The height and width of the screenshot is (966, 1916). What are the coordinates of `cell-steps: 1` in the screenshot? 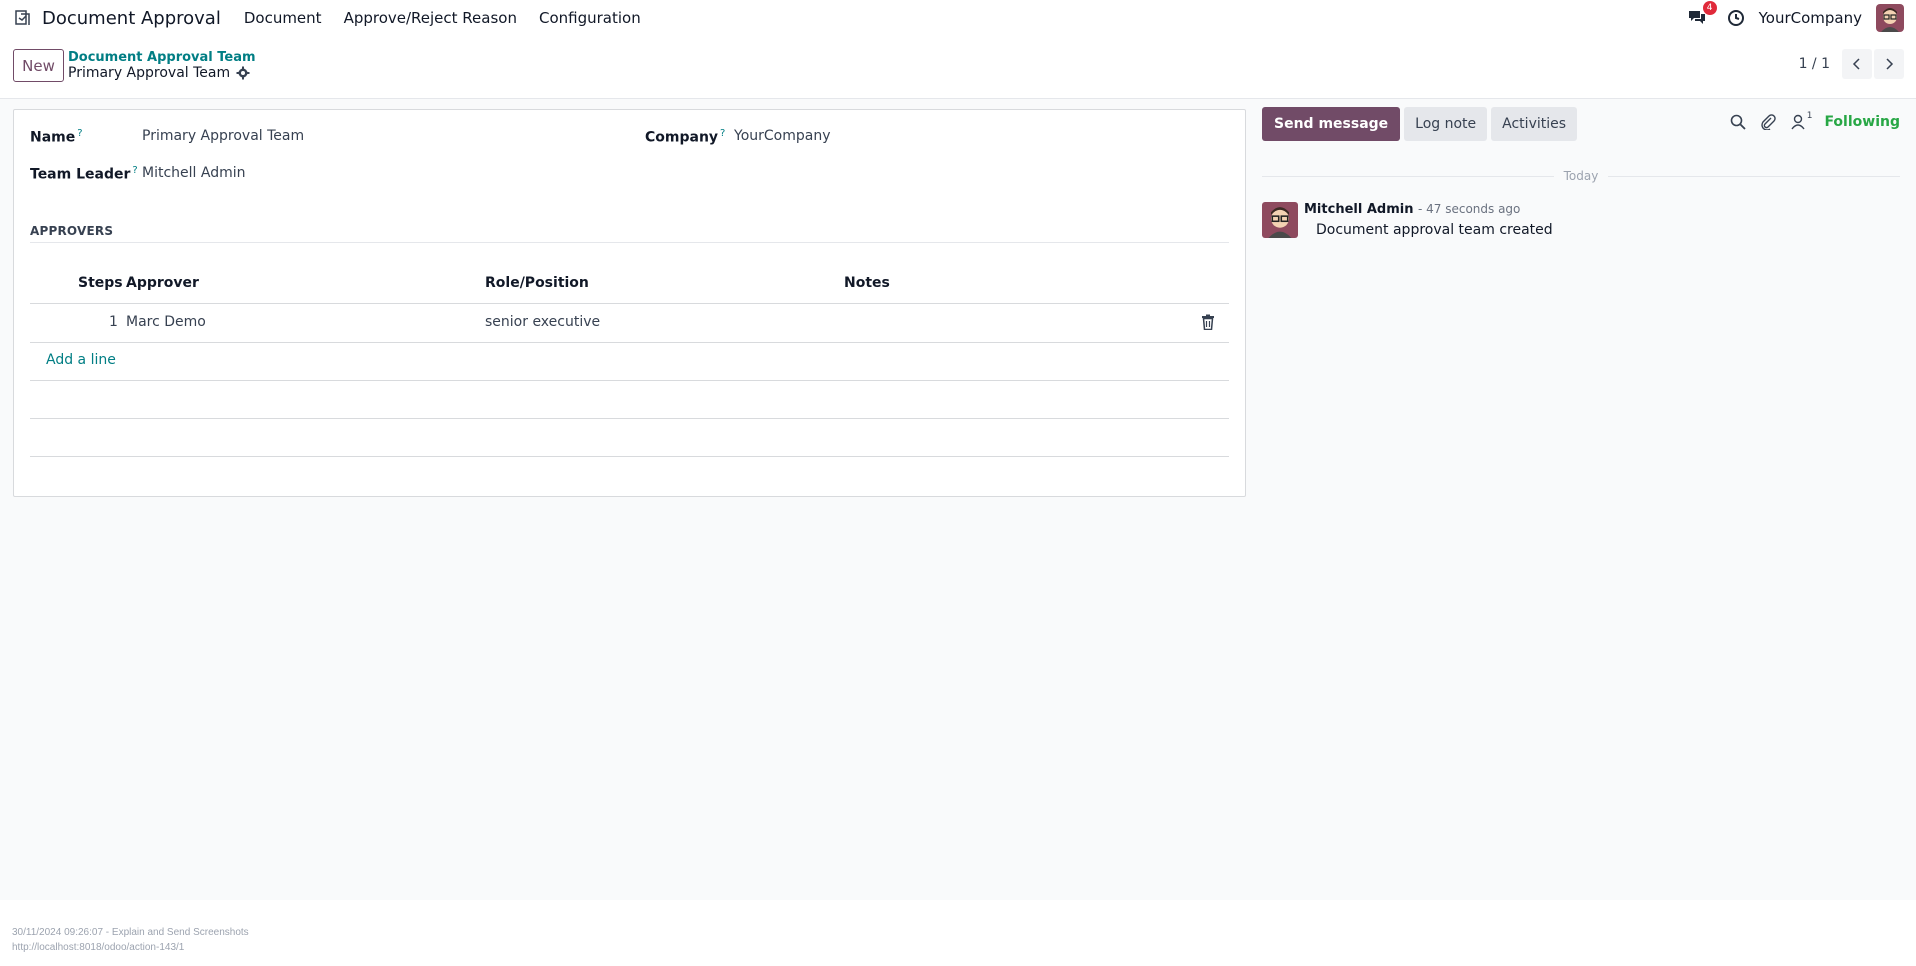 It's located at (113, 322).